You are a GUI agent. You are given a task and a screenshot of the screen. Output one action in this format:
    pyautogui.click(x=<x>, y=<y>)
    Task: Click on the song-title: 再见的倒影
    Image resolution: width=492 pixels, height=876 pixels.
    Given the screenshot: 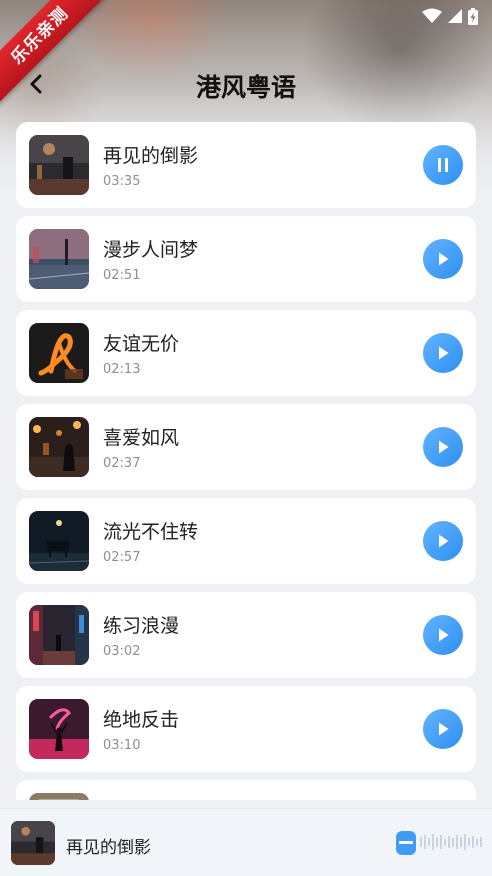 What is the action you would take?
    pyautogui.click(x=151, y=156)
    